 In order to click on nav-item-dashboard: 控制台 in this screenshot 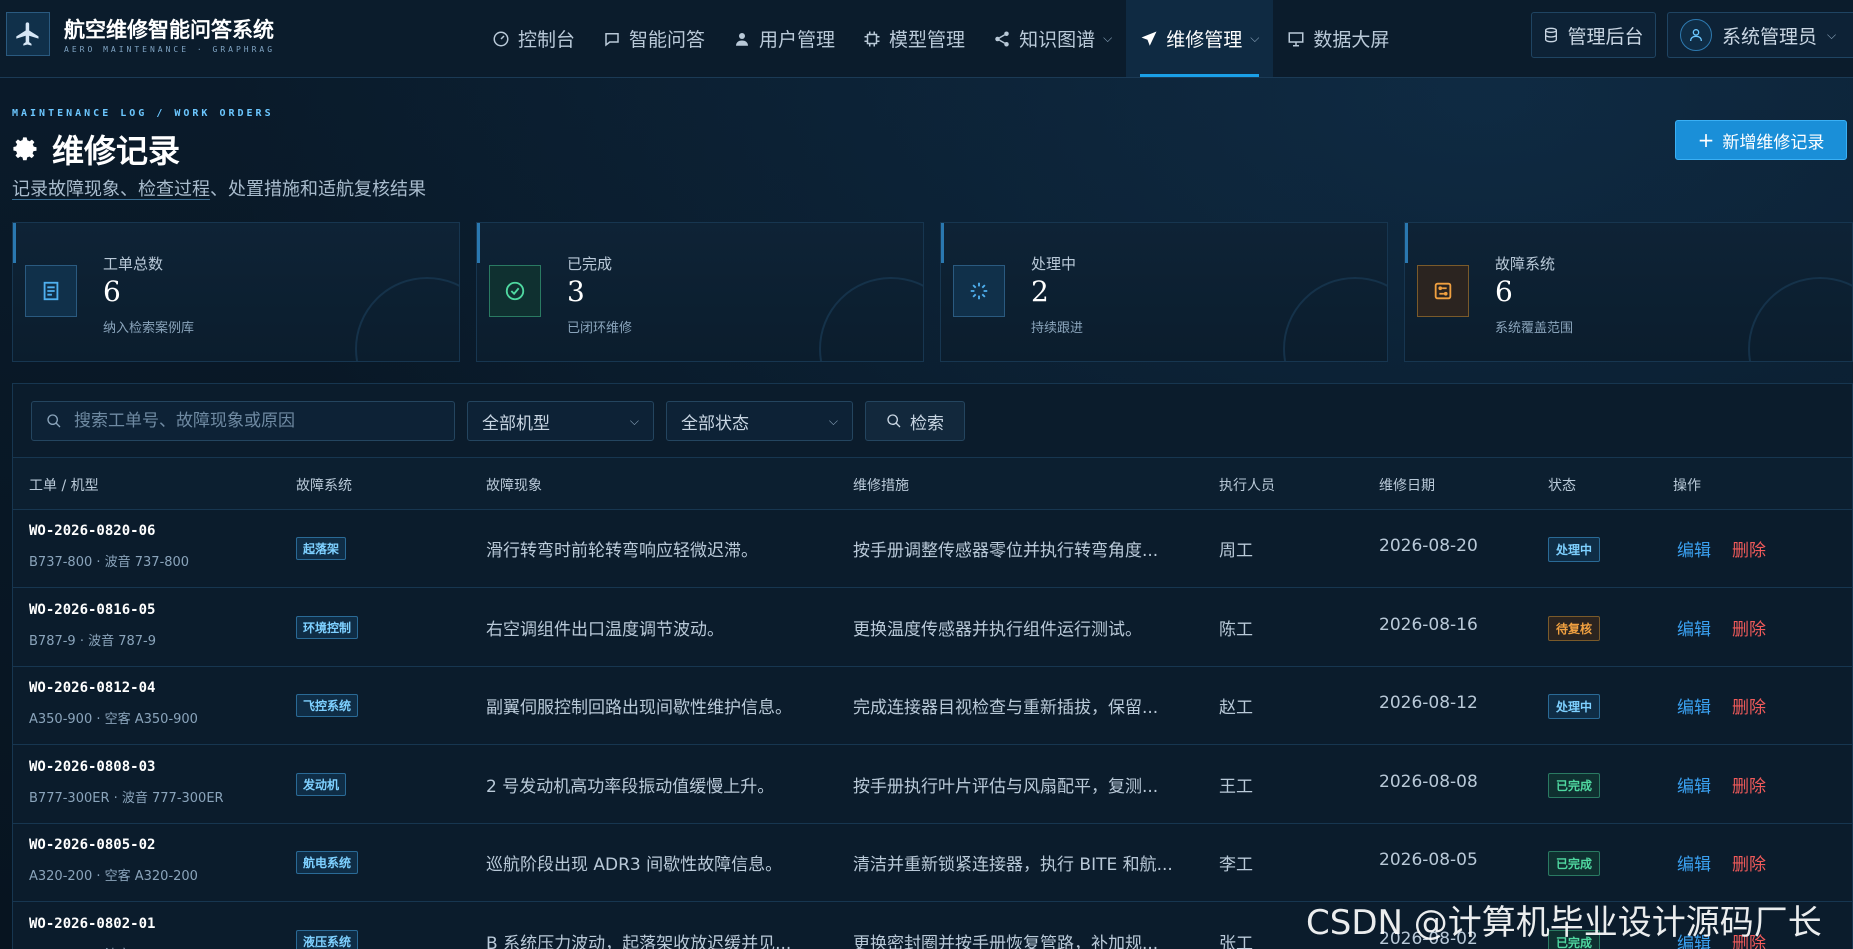, I will do `click(533, 38)`.